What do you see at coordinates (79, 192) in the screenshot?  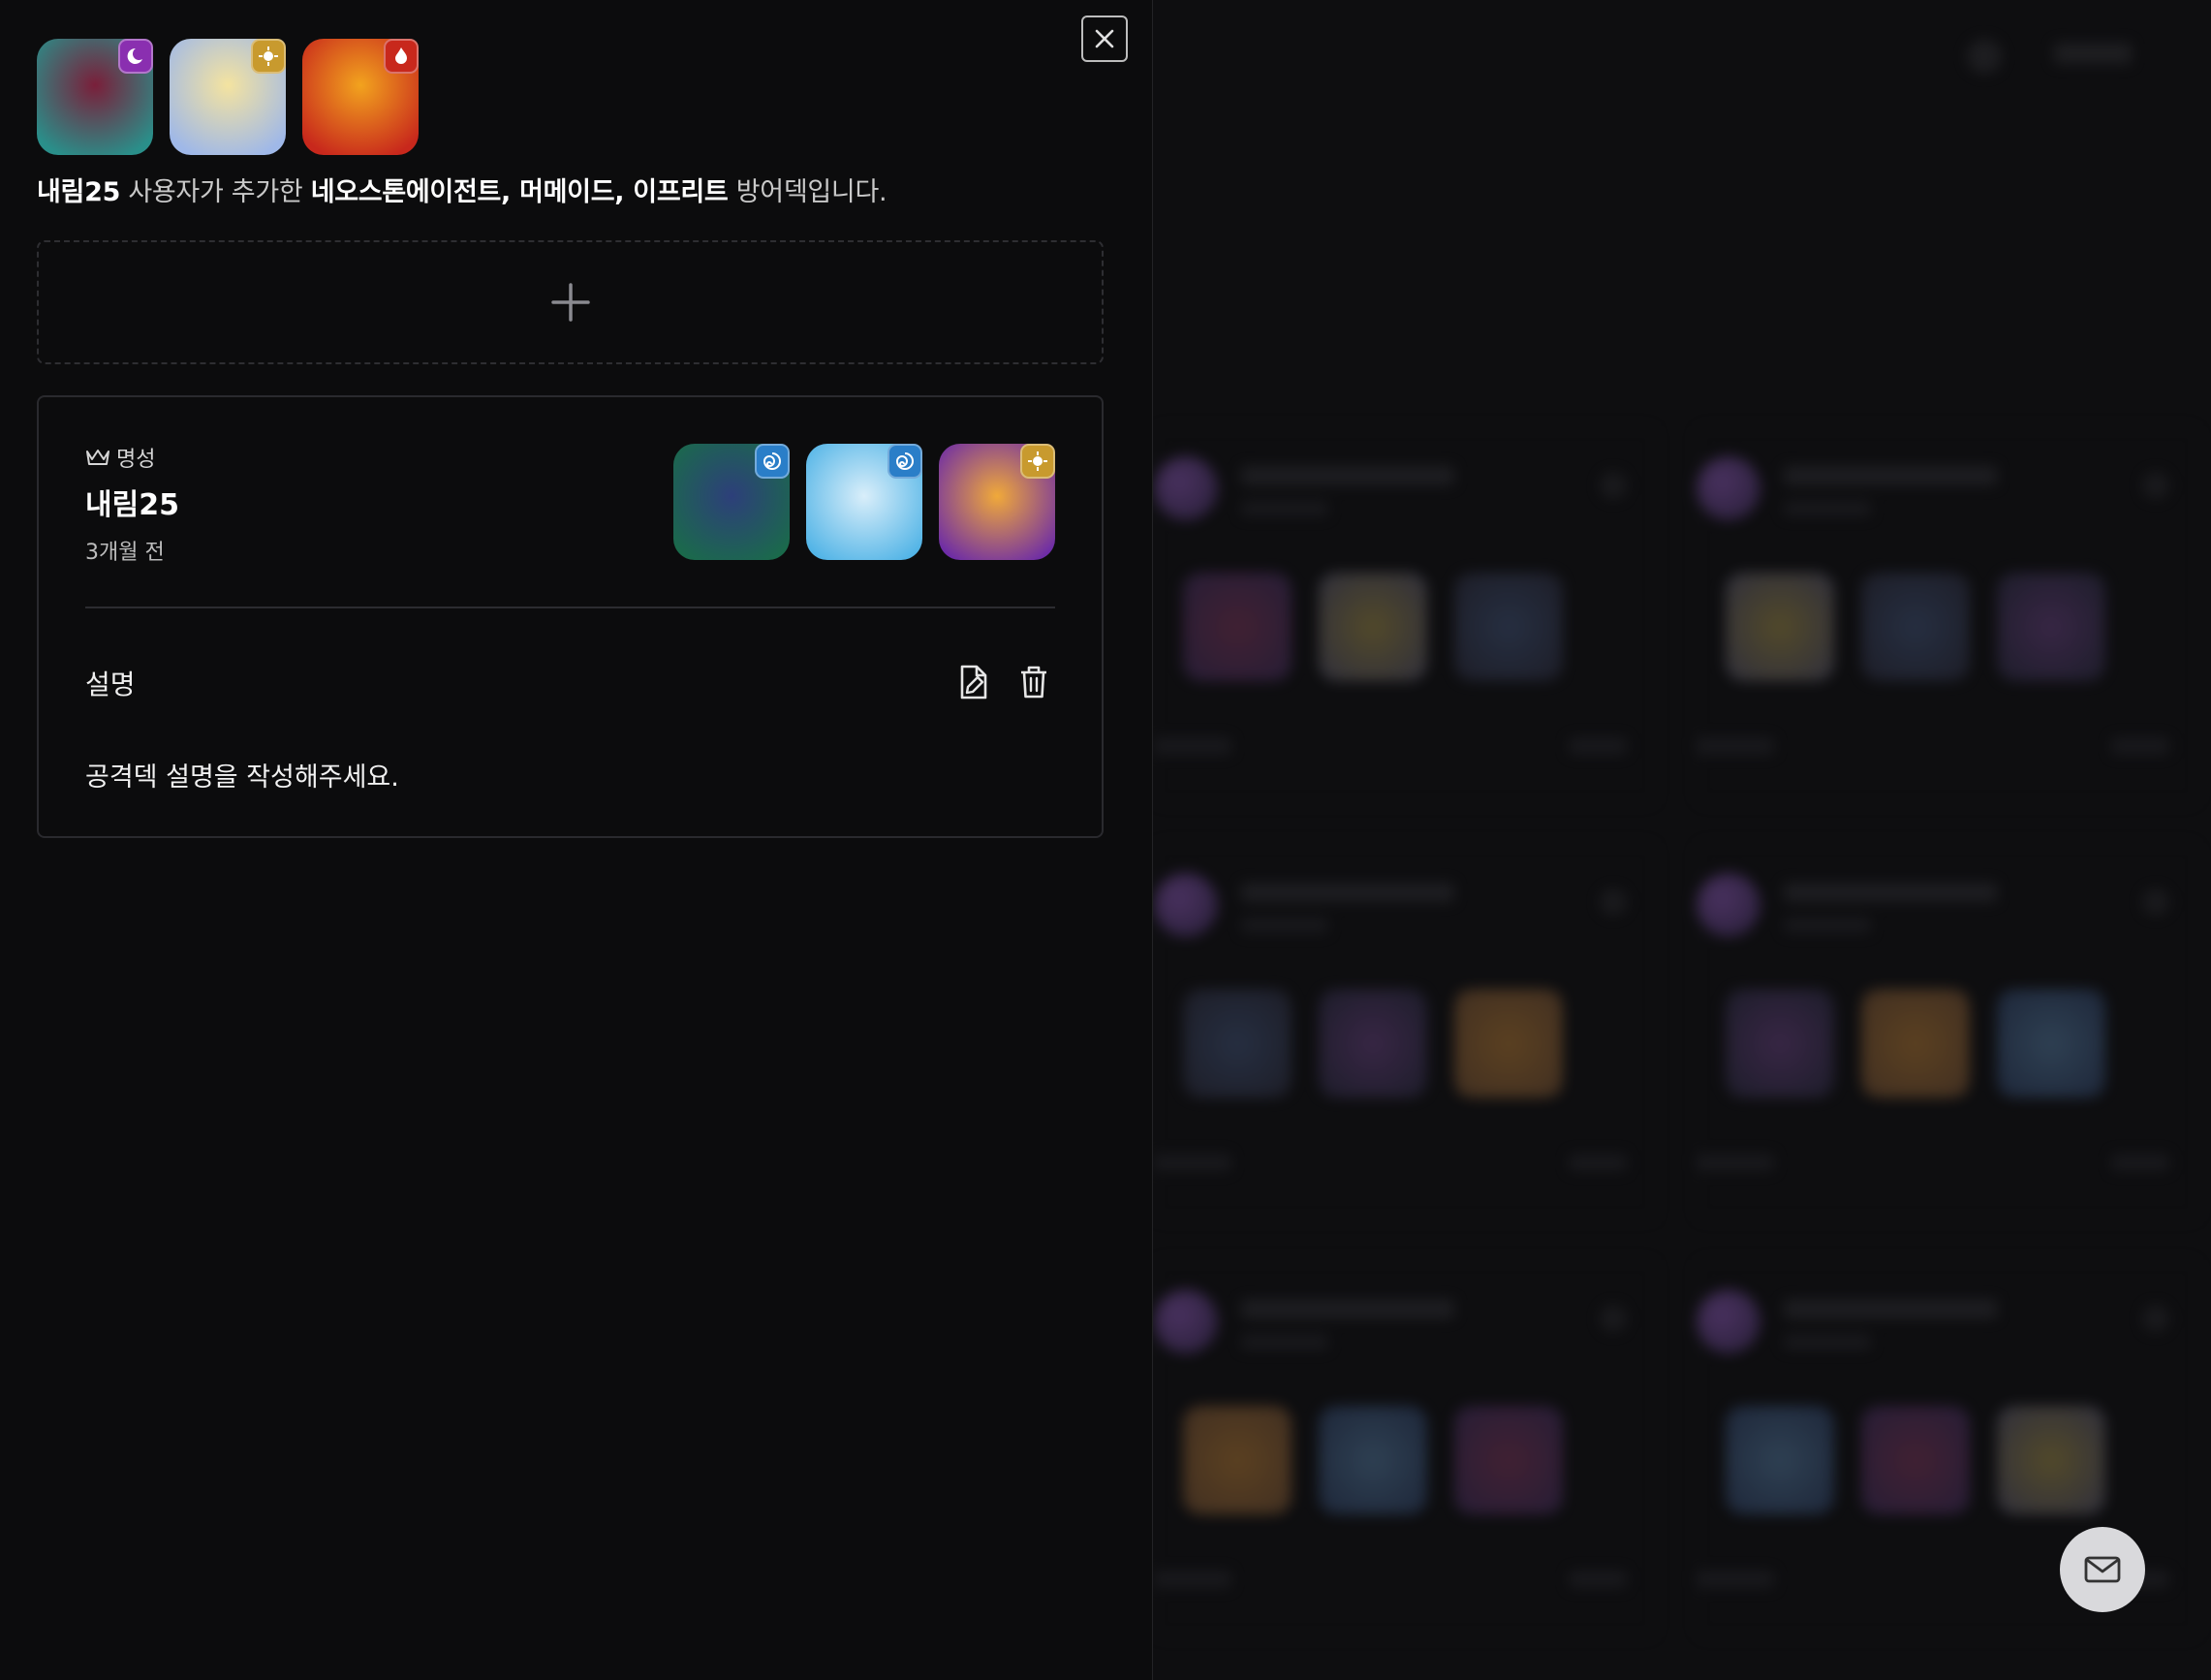 I see `summary-author: 내림25` at bounding box center [79, 192].